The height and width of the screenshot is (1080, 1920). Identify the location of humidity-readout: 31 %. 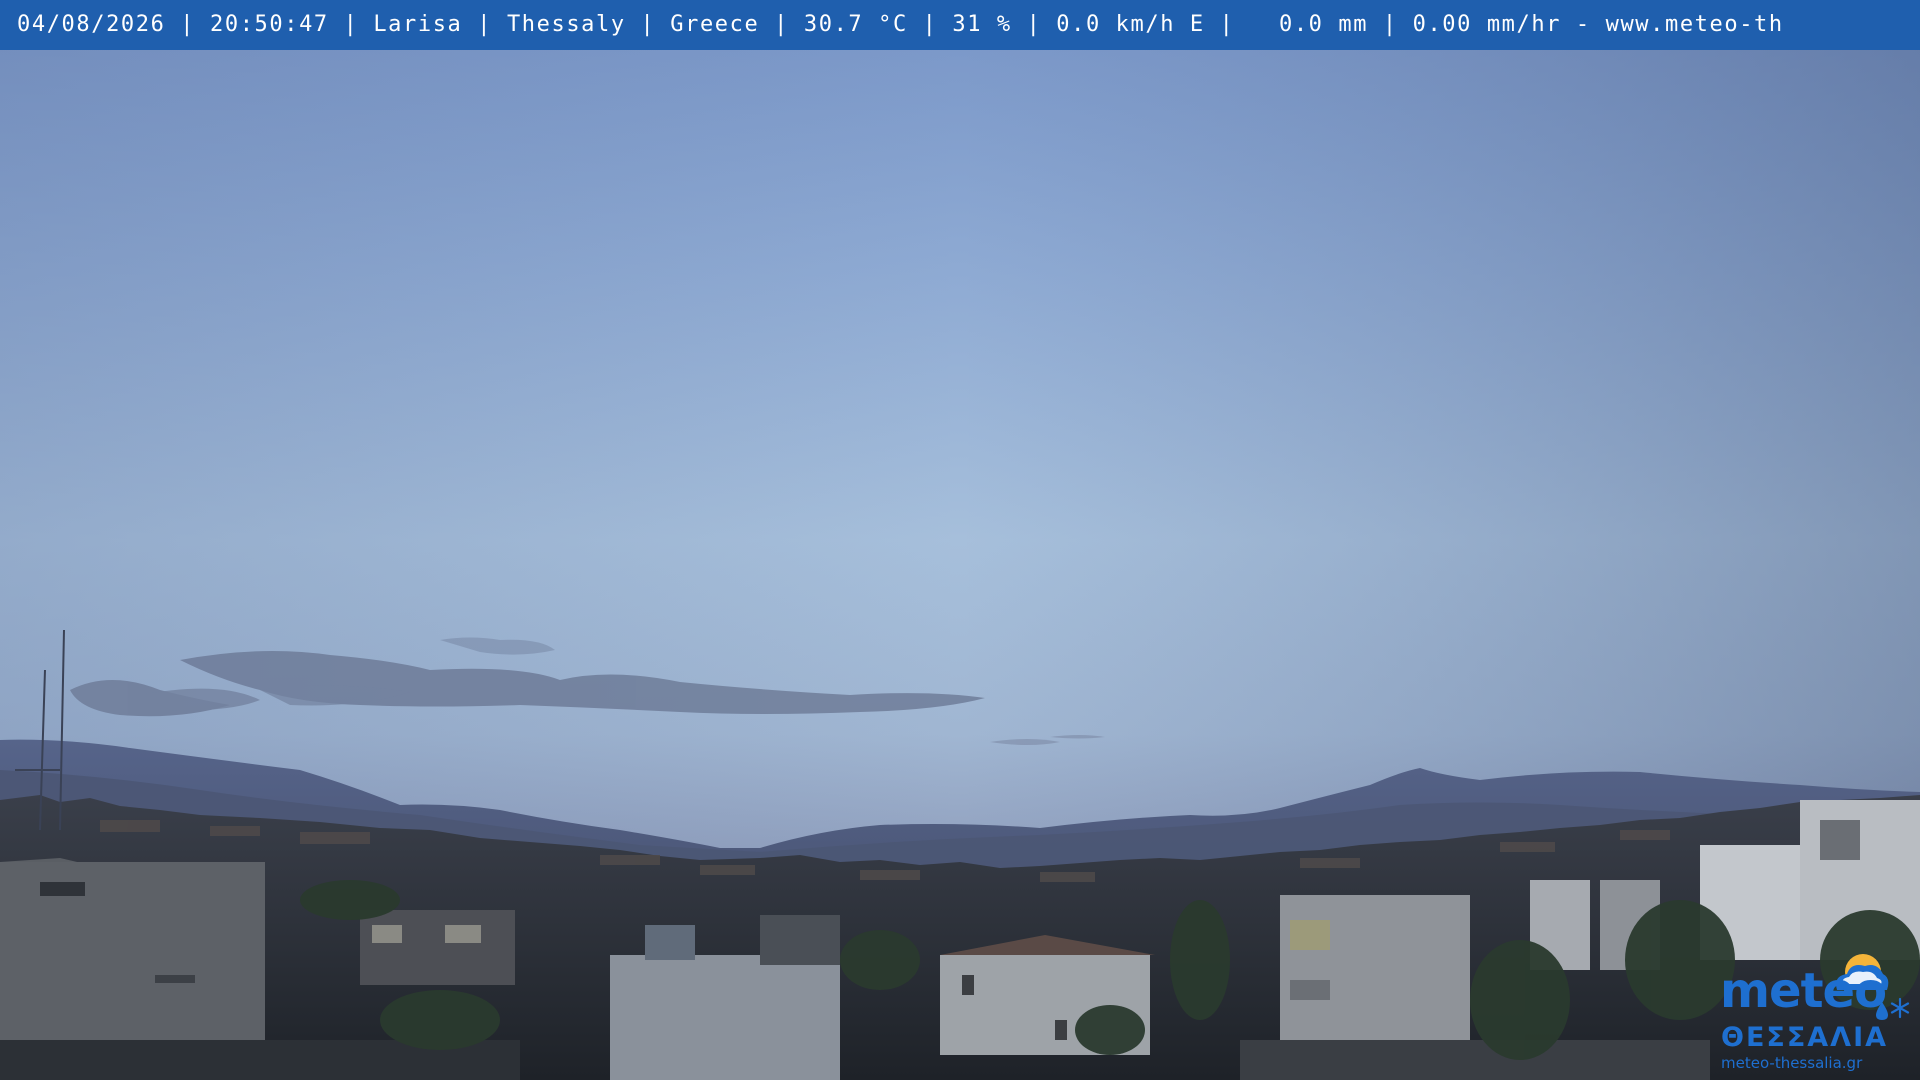
(982, 24).